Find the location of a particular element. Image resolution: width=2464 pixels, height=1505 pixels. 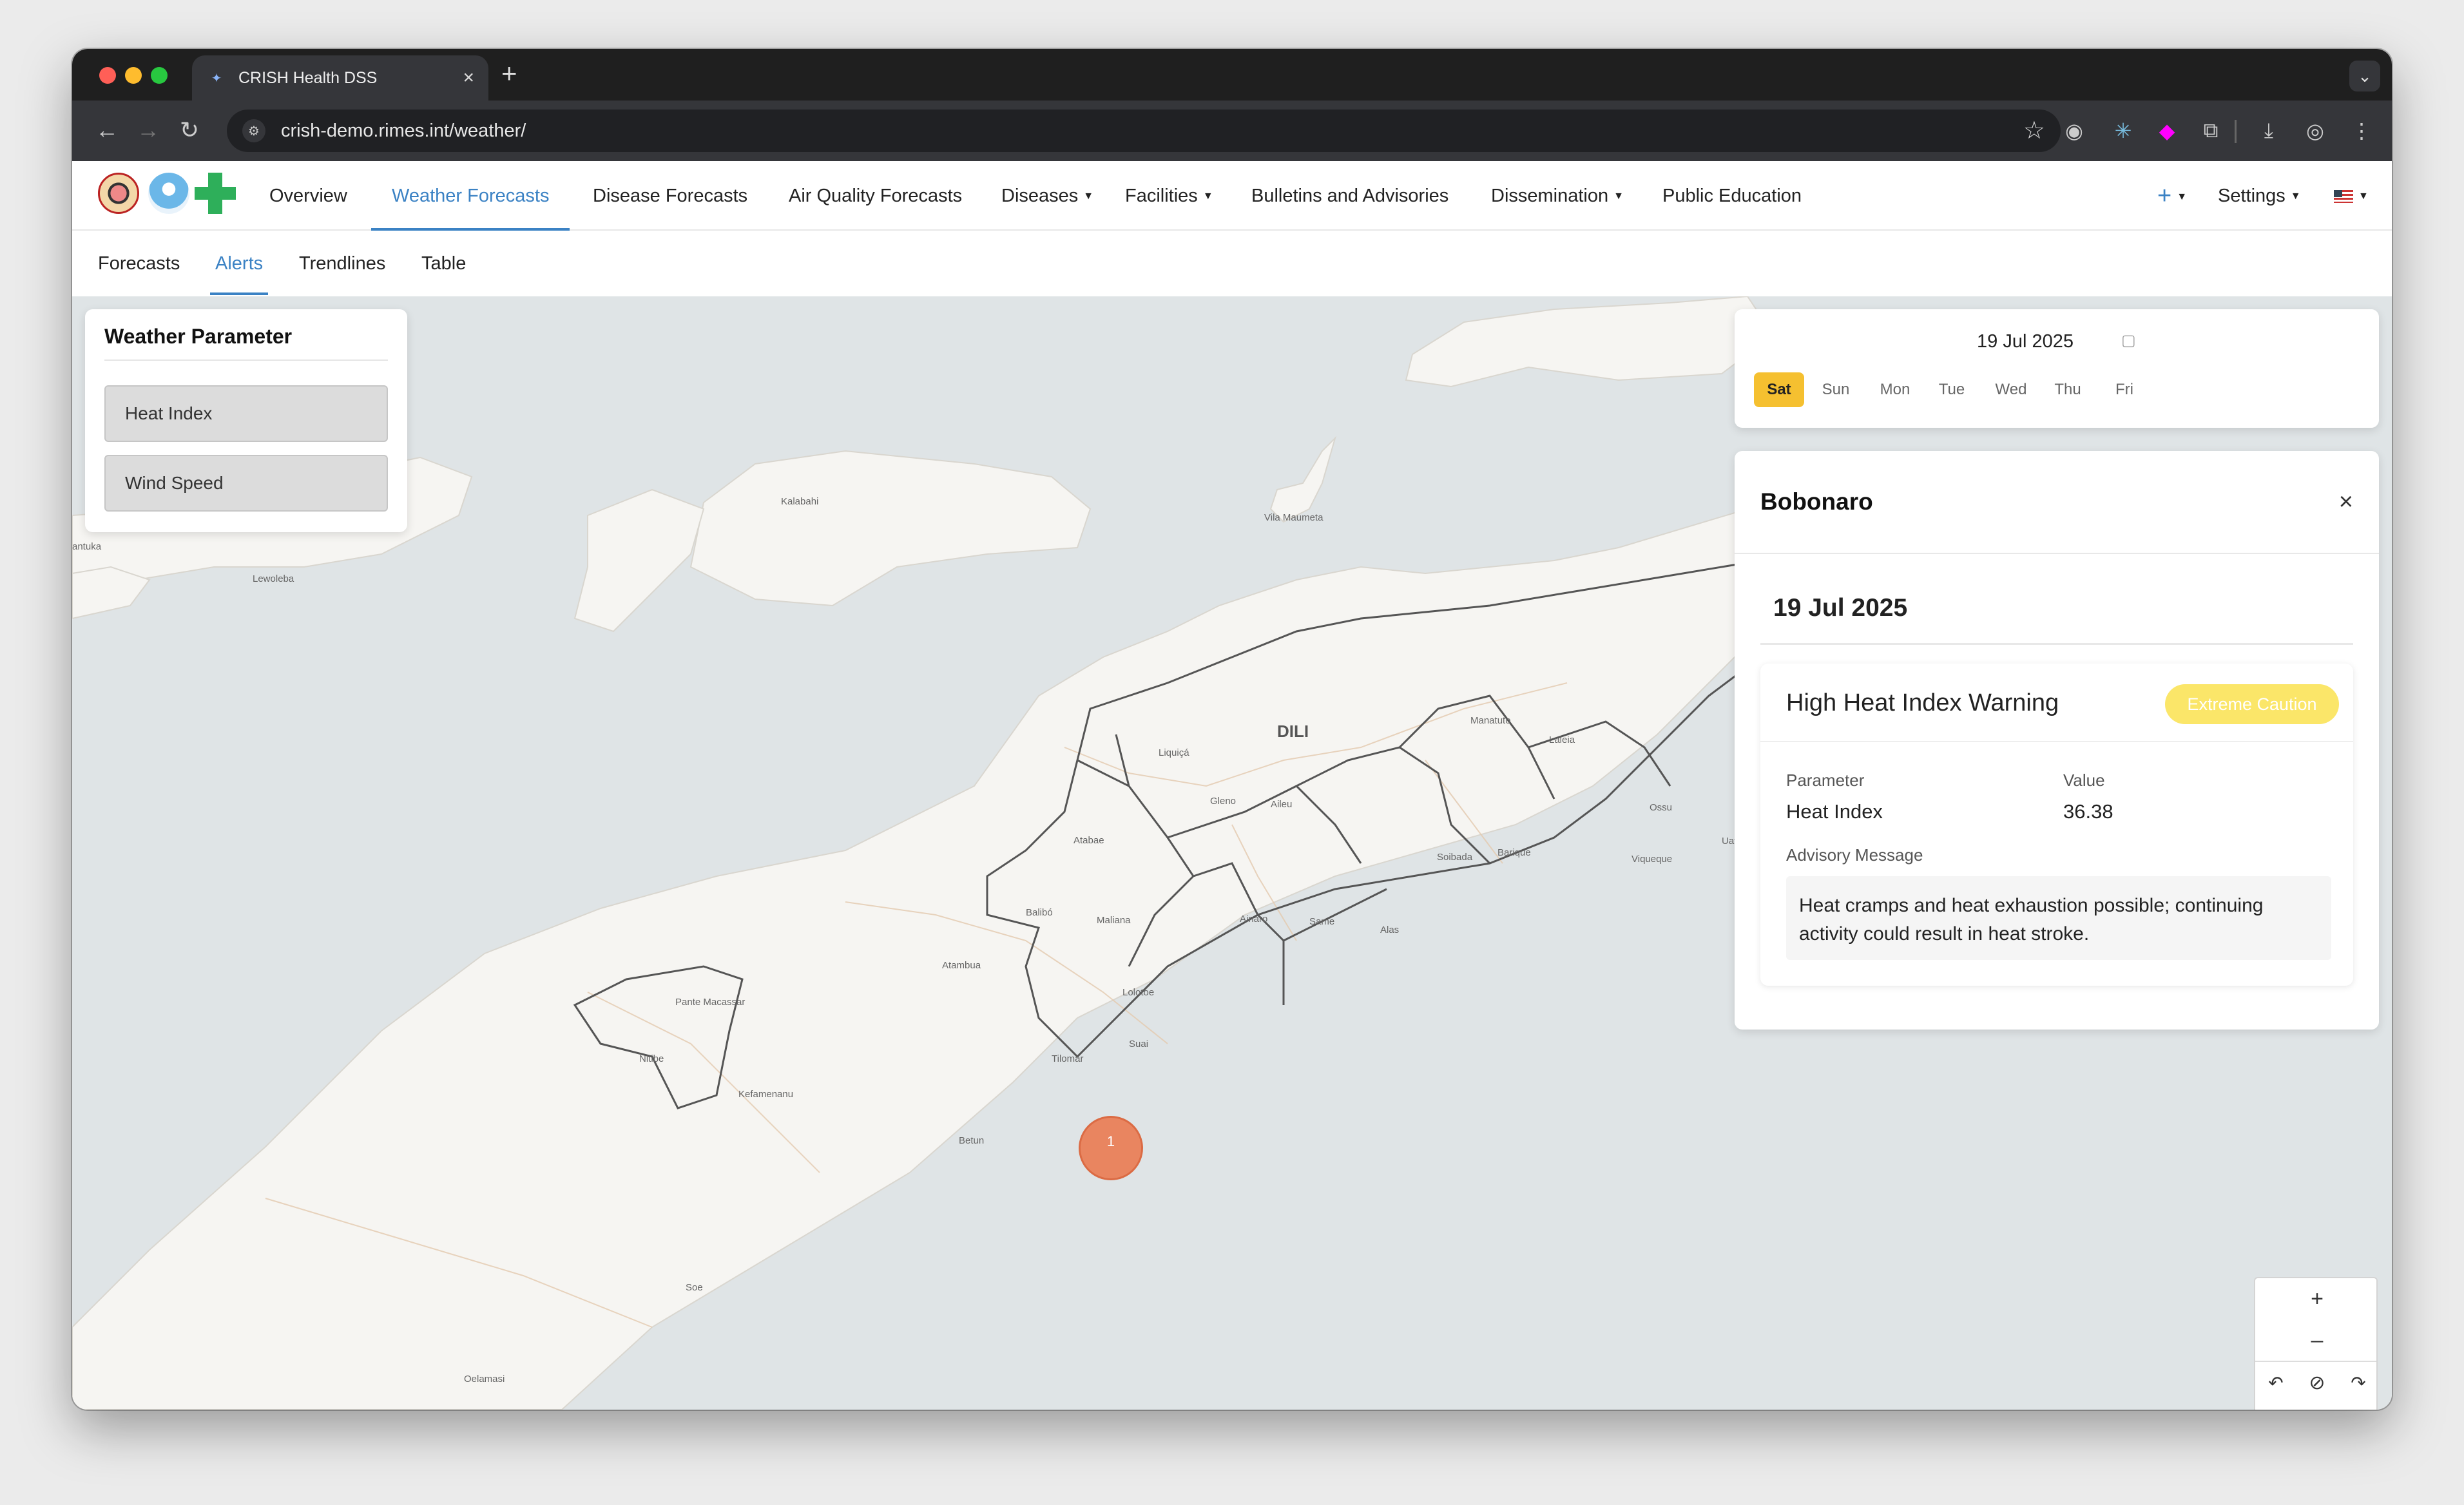

map-place-label: Oelamasi is located at coordinates (484, 1379).